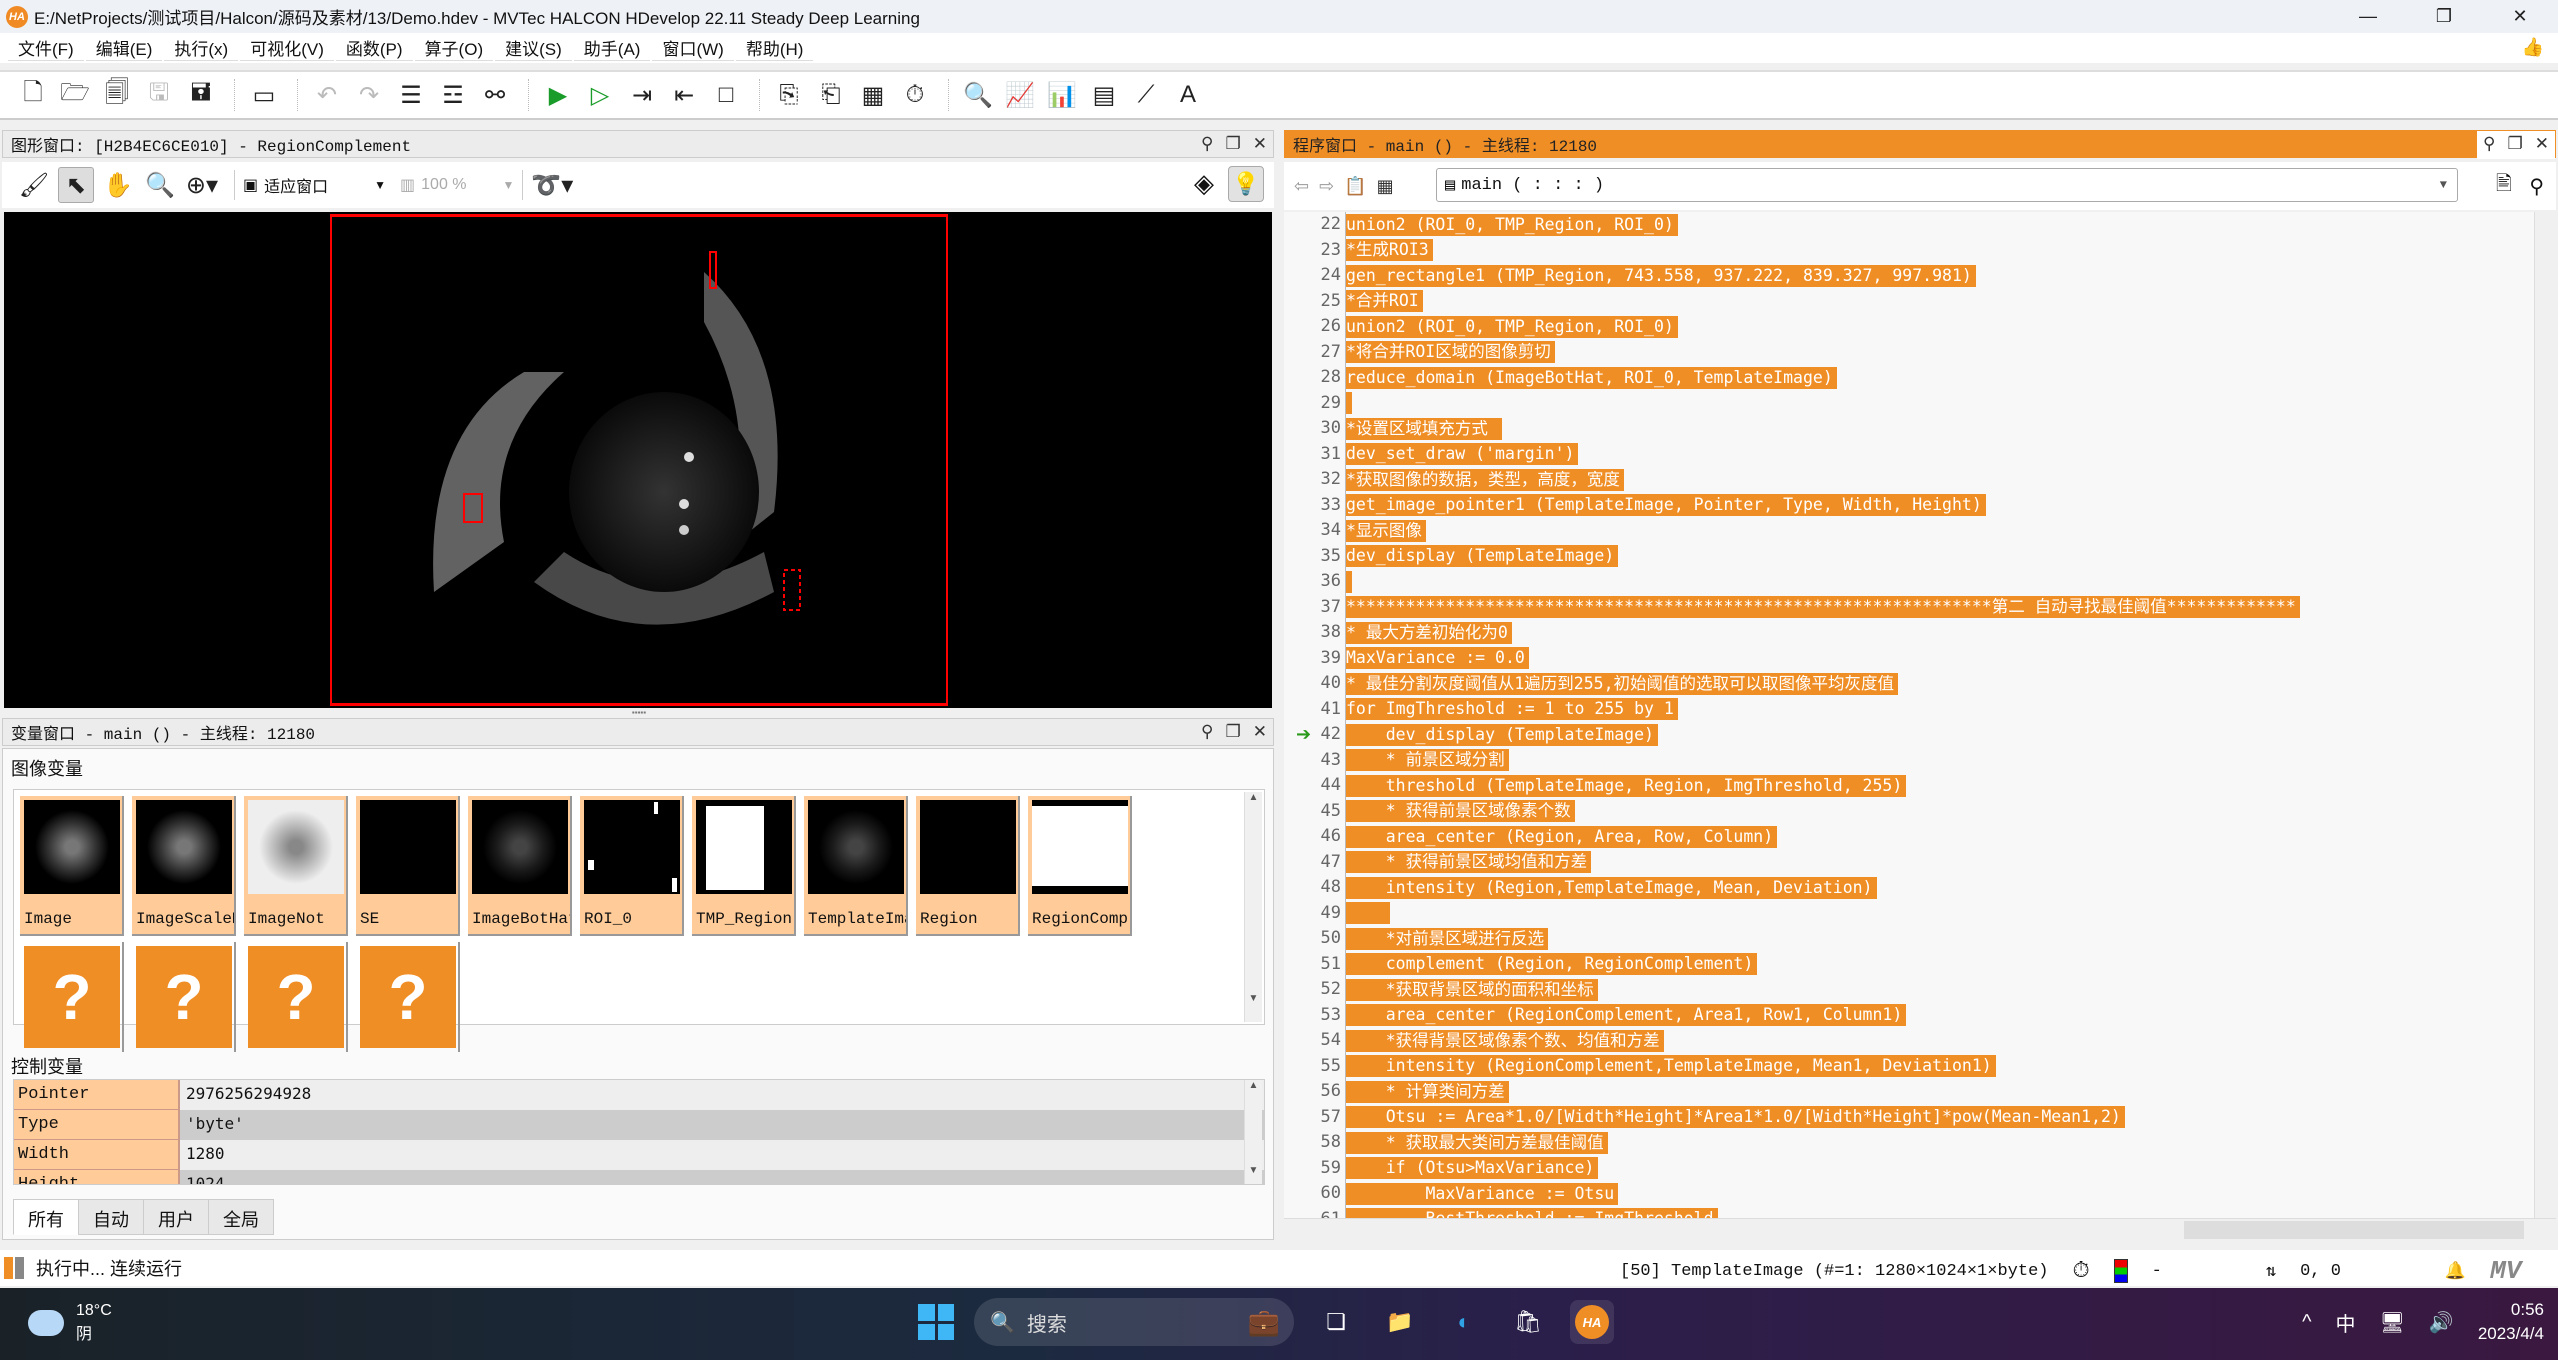  Describe the element at coordinates (1253, 1132) in the screenshot. I see `control-vars-scrollbar: ▲ ▼` at that location.